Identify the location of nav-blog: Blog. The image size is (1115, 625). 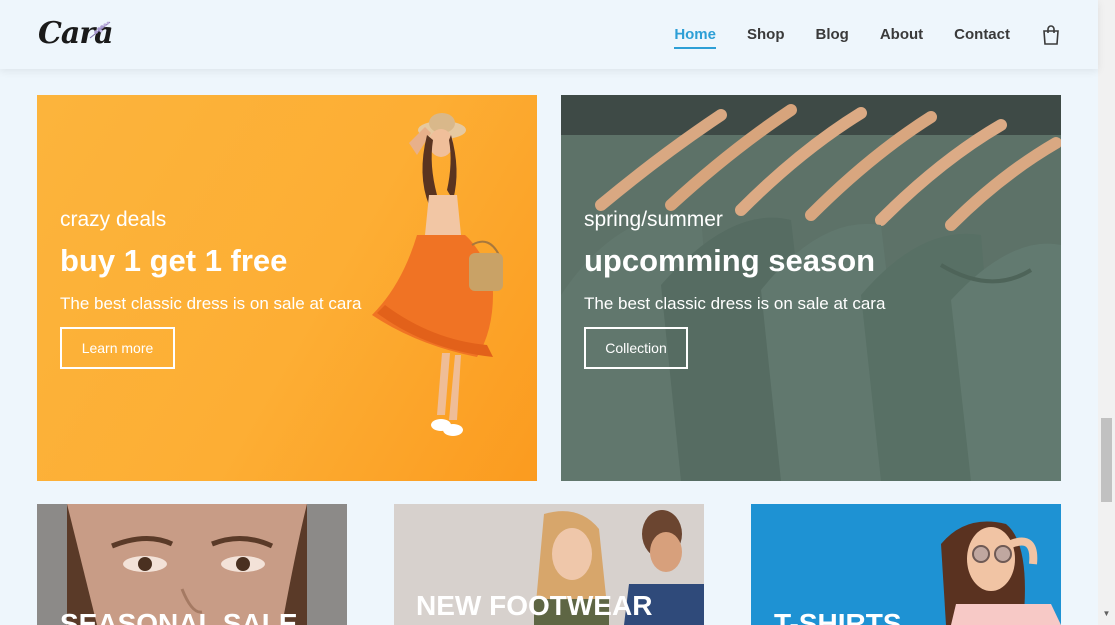
(832, 34).